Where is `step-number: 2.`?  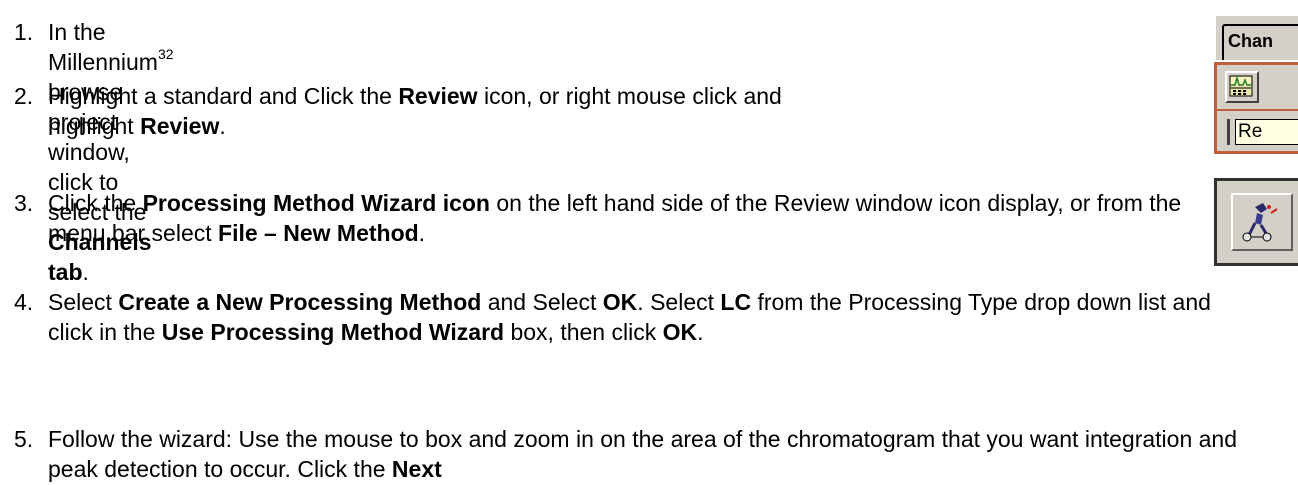 step-number: 2. is located at coordinates (24, 96).